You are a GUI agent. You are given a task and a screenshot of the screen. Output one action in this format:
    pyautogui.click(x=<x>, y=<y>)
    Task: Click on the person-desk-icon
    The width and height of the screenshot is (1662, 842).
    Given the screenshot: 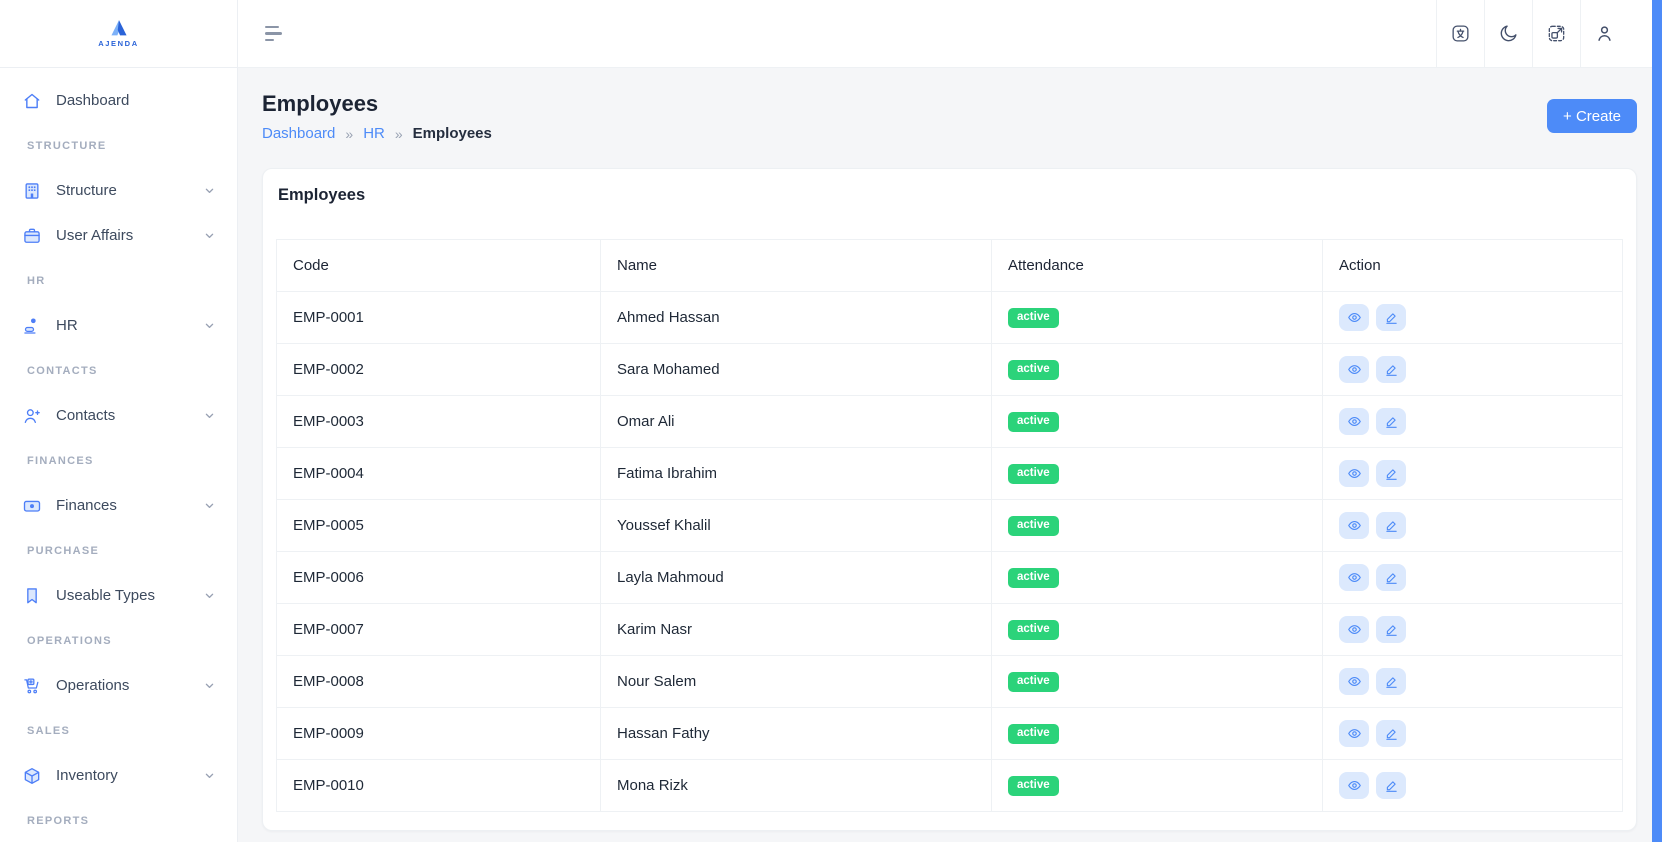 What is the action you would take?
    pyautogui.click(x=32, y=326)
    